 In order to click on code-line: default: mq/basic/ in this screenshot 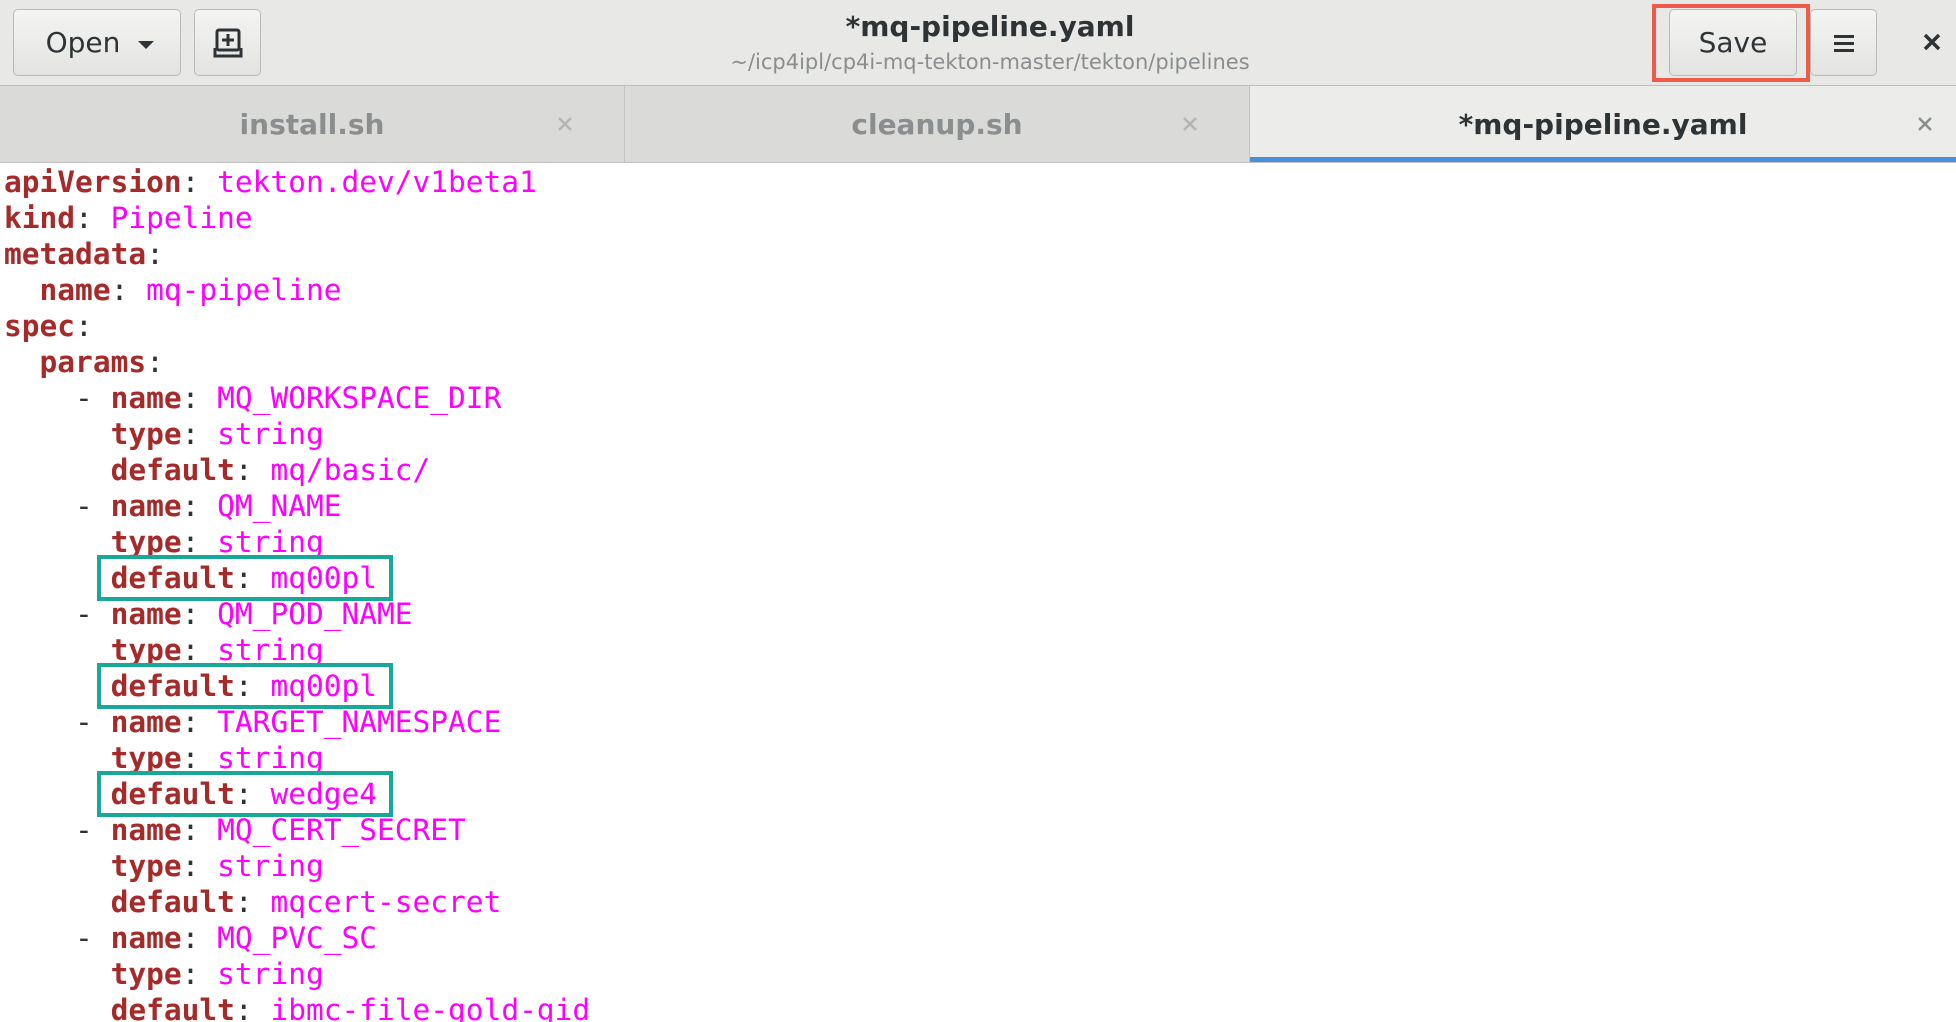, I will do `click(217, 470)`.